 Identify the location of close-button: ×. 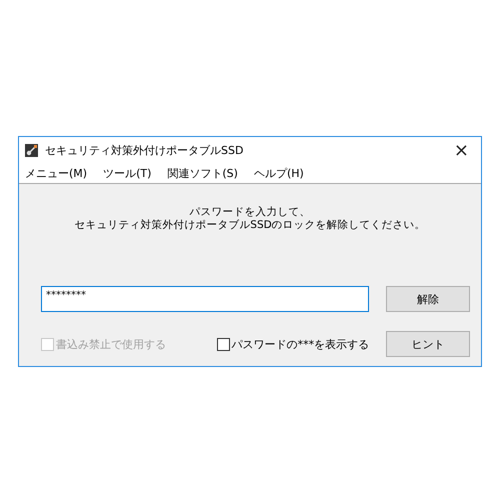
(461, 150).